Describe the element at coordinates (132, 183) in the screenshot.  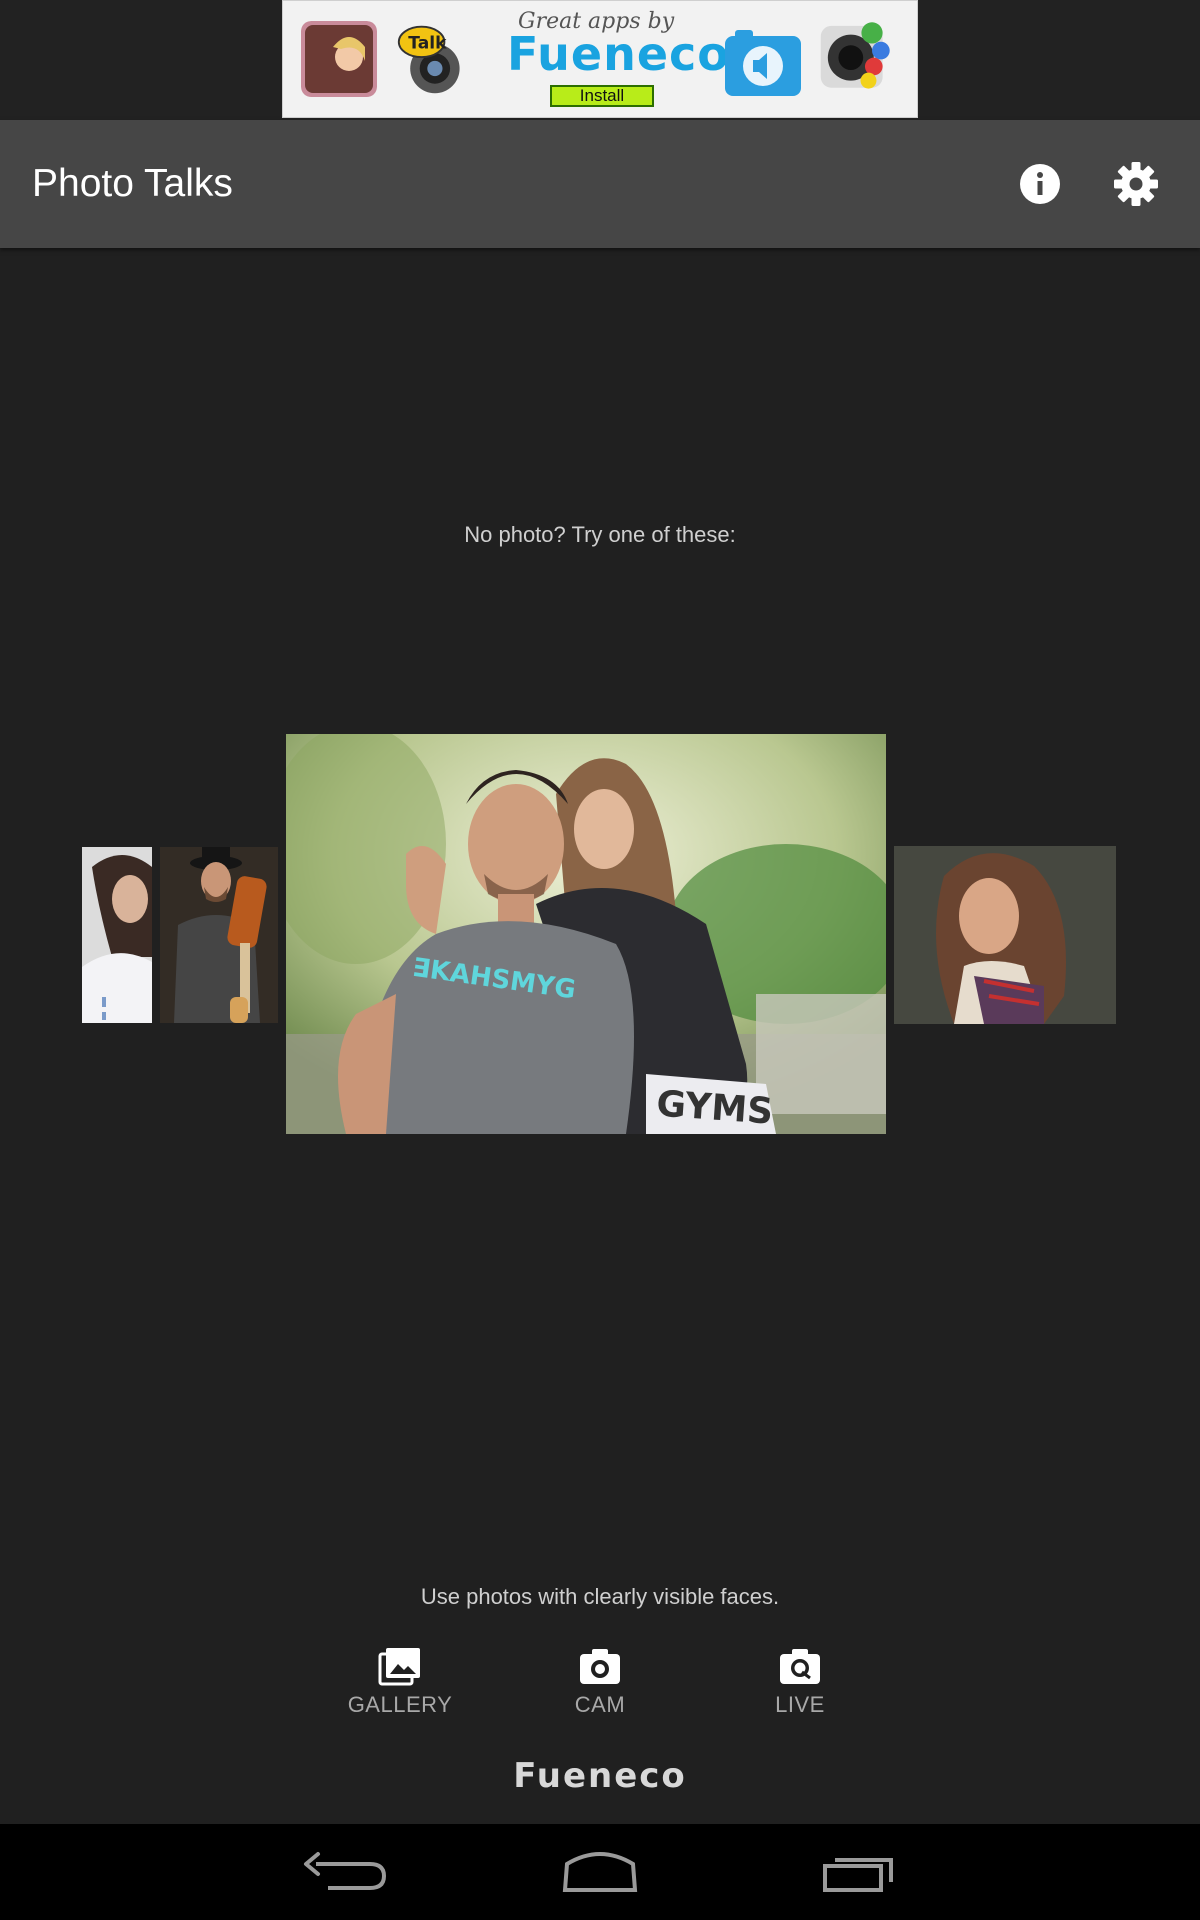
I see `app-title: Photo Talks` at that location.